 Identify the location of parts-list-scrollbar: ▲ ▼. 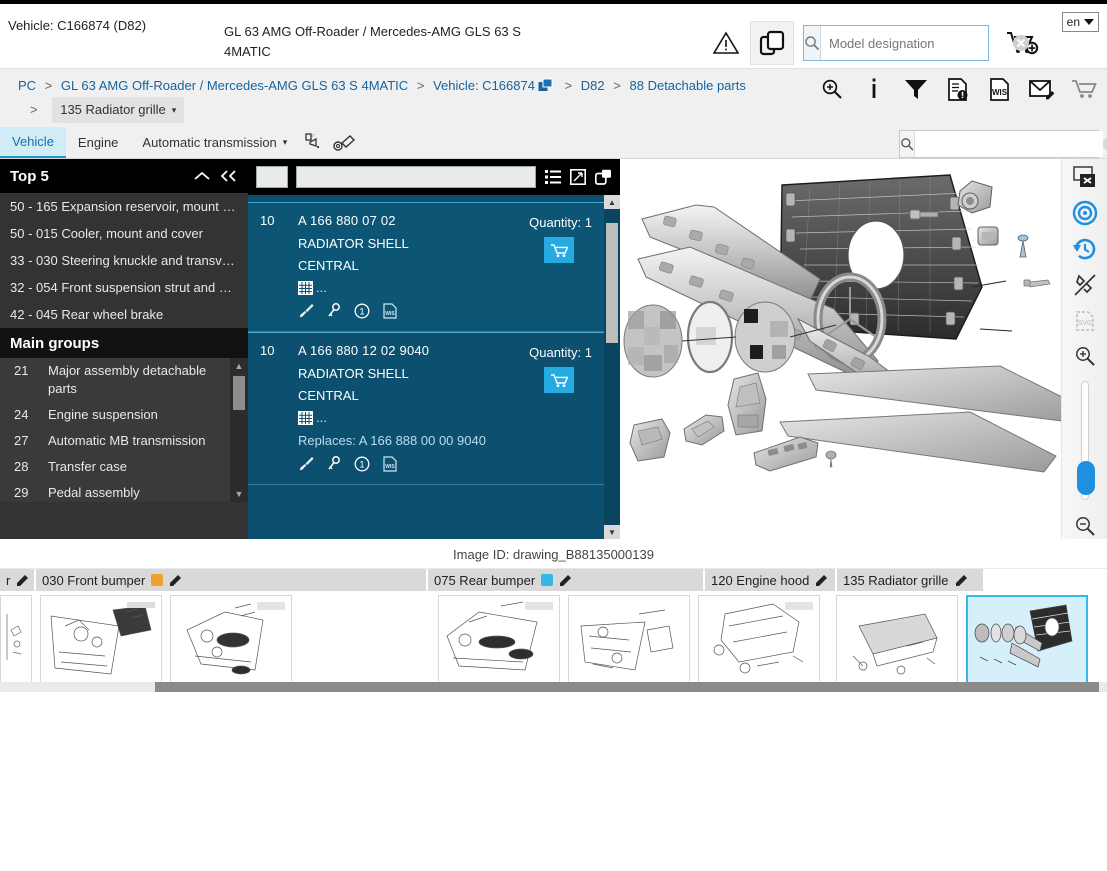
(612, 367).